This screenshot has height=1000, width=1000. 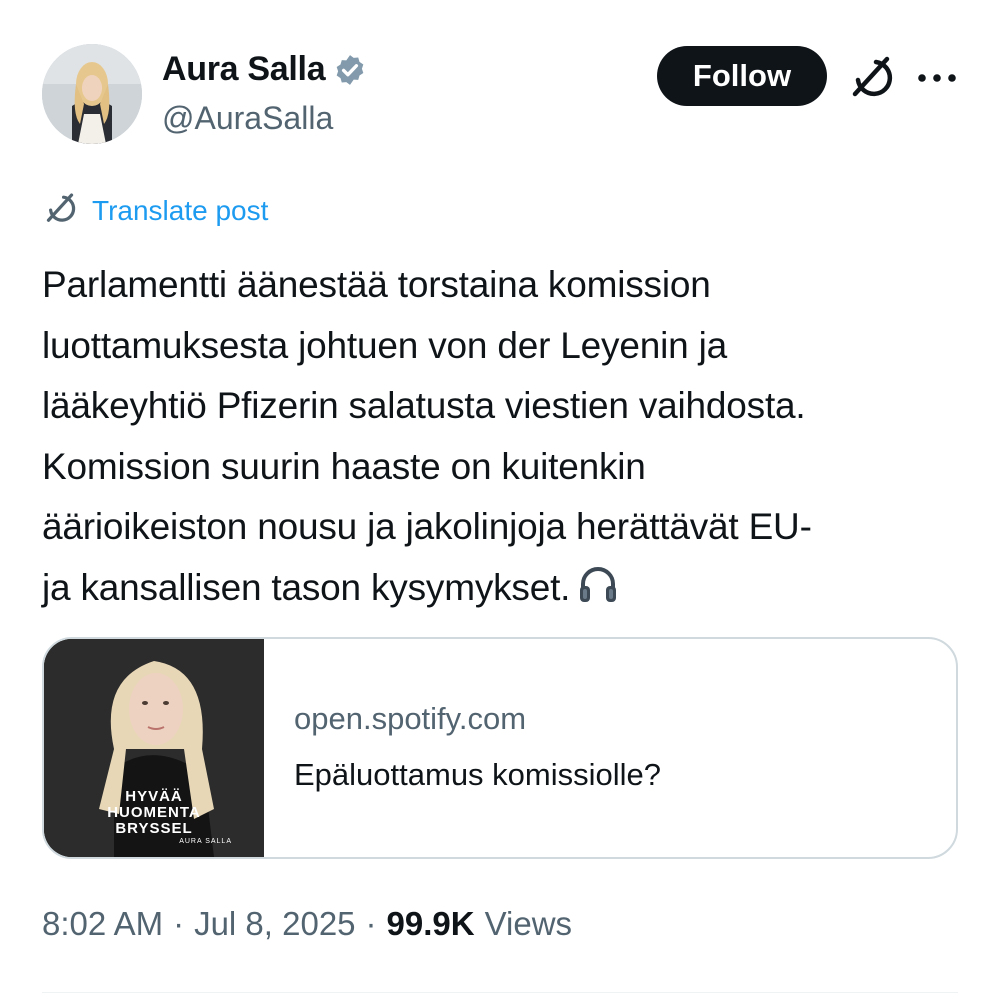 I want to click on tweet-date: Jul 8, 2025, so click(x=274, y=924).